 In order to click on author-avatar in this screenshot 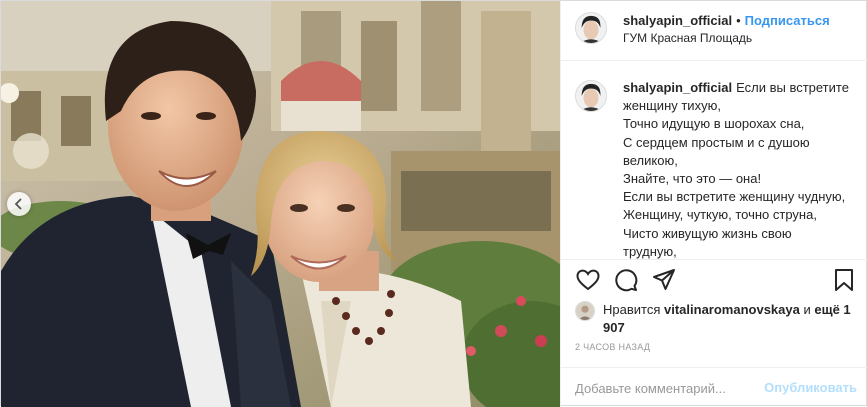, I will do `click(591, 28)`.